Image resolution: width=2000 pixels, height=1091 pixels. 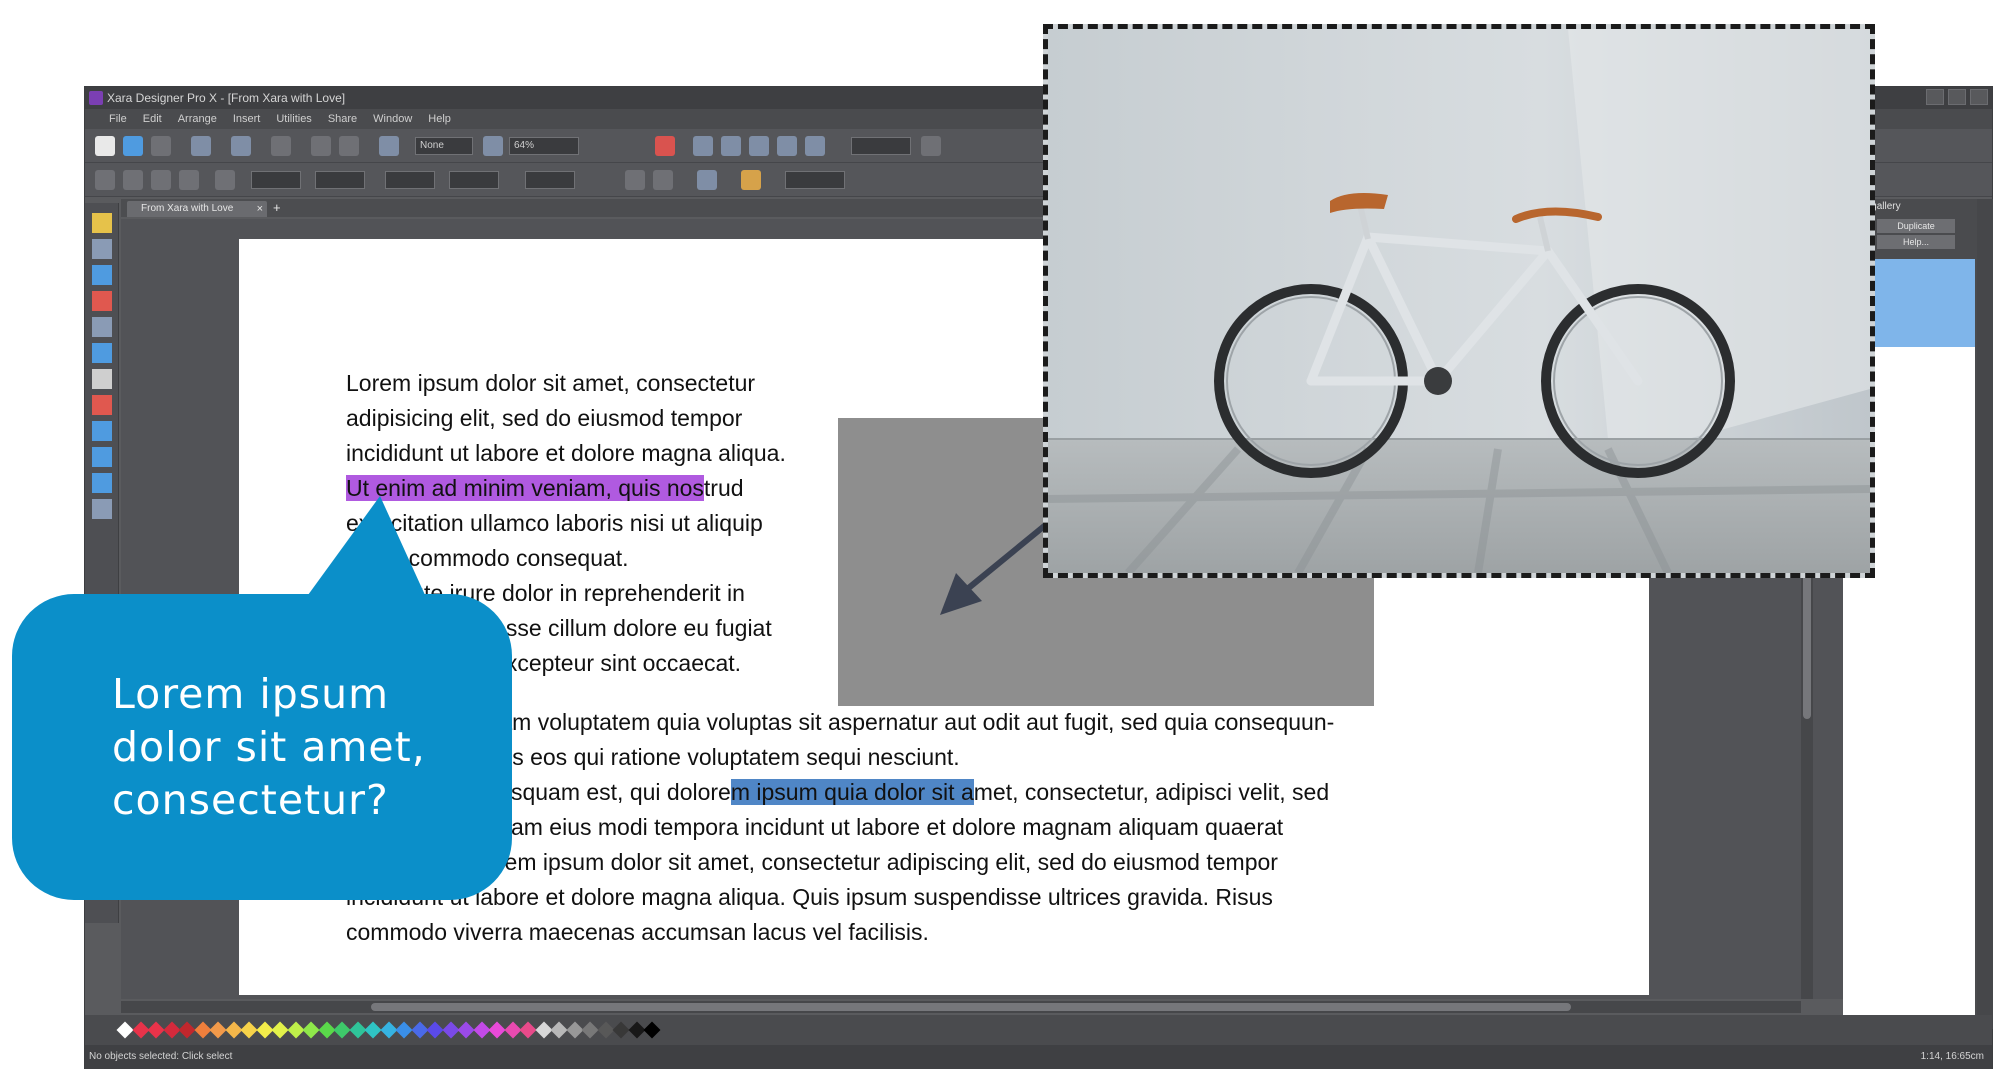 What do you see at coordinates (1979, 97) in the screenshot?
I see `close-button` at bounding box center [1979, 97].